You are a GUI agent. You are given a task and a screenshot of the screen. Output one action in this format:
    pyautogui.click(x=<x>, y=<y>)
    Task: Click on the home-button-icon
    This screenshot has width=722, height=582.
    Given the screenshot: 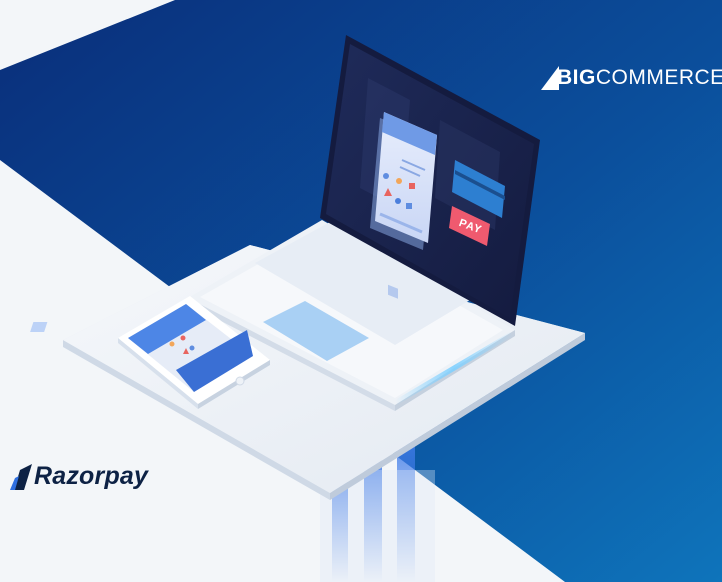 What is the action you would take?
    pyautogui.click(x=240, y=381)
    